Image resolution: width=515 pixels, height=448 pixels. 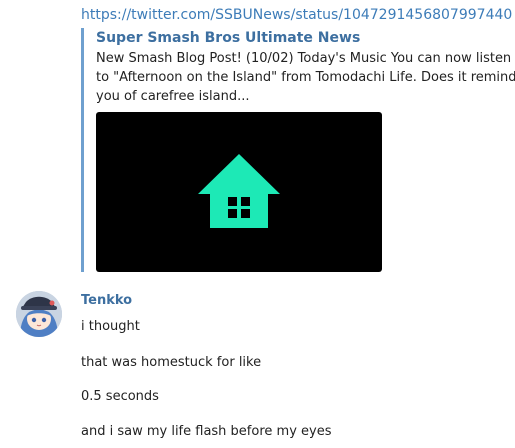 What do you see at coordinates (120, 396) in the screenshot?
I see `message-line: 0.5 seconds` at bounding box center [120, 396].